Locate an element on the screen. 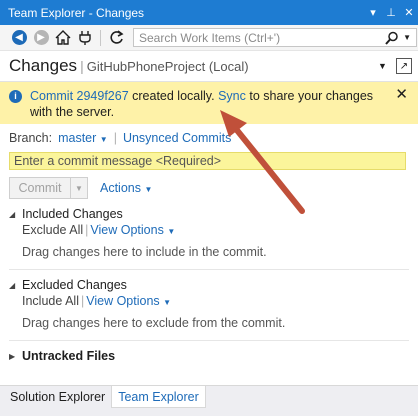 This screenshot has height=416, width=418. refresh-icon is located at coordinates (116, 37).